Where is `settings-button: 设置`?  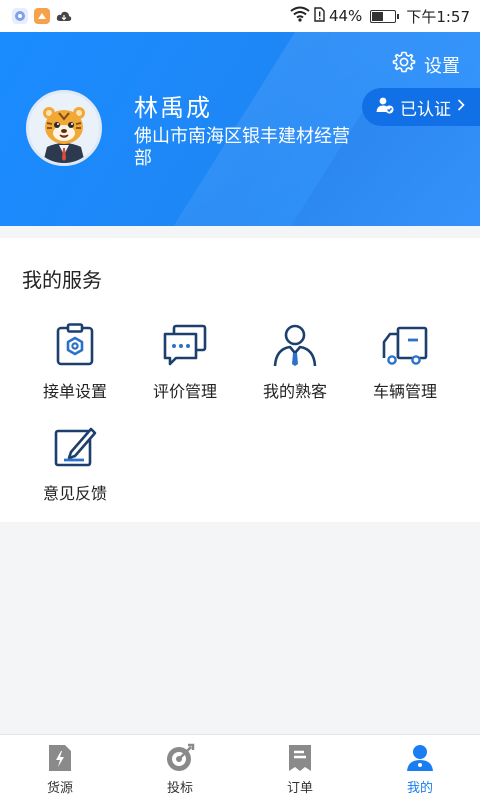
settings-button: 设置 is located at coordinates (426, 64).